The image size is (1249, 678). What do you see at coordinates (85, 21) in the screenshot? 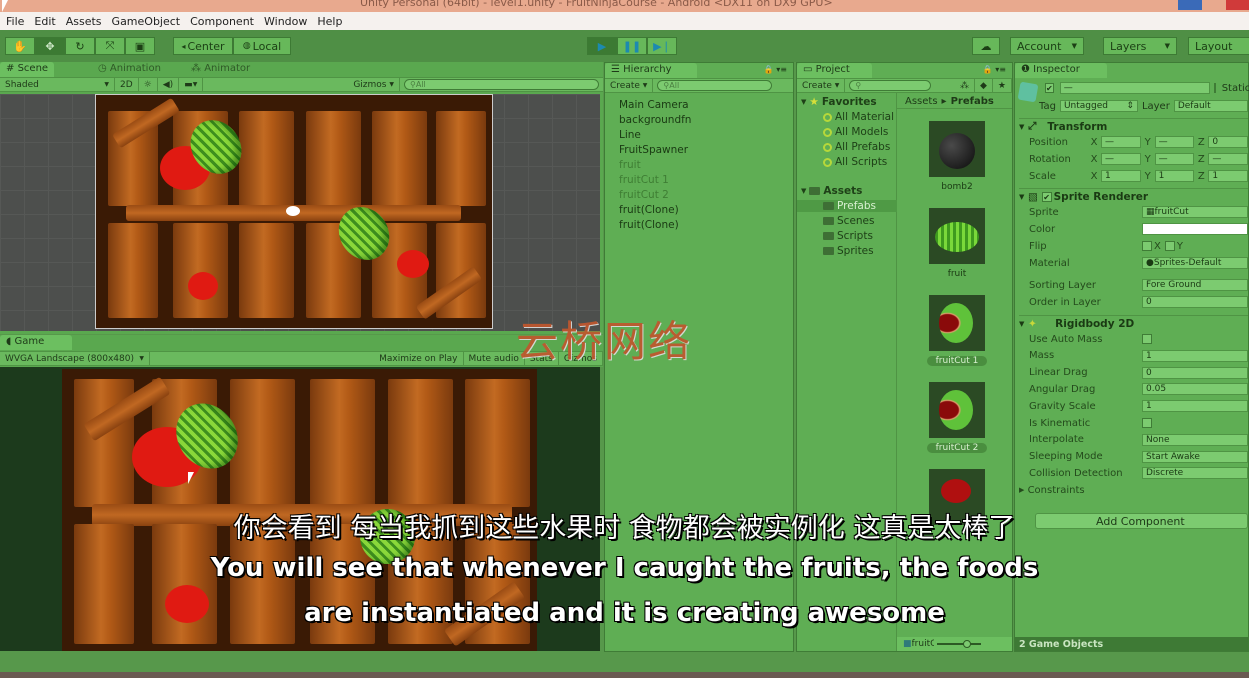
I see `menu-assets: Assets` at bounding box center [85, 21].